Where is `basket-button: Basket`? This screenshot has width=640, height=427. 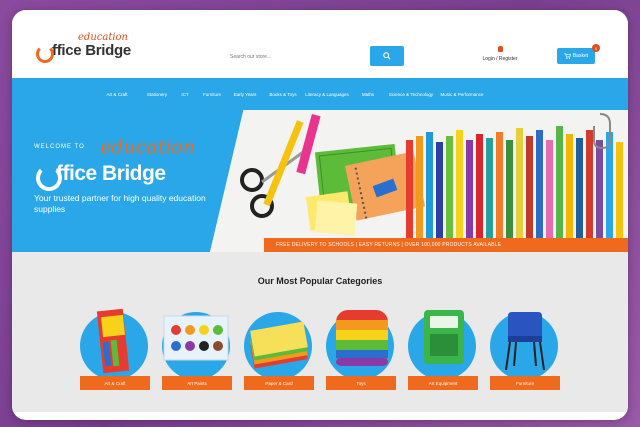 basket-button: Basket is located at coordinates (576, 56).